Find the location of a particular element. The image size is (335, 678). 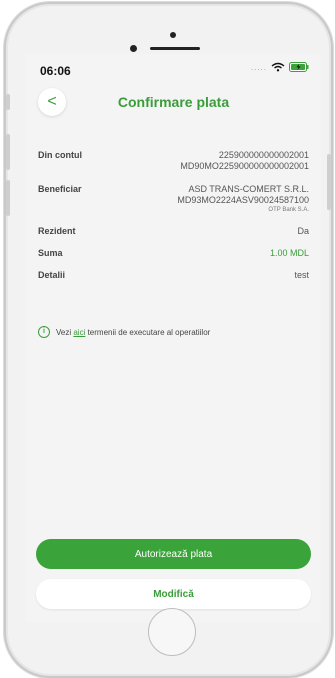

detail-row-details: Detalii test is located at coordinates (173, 281).